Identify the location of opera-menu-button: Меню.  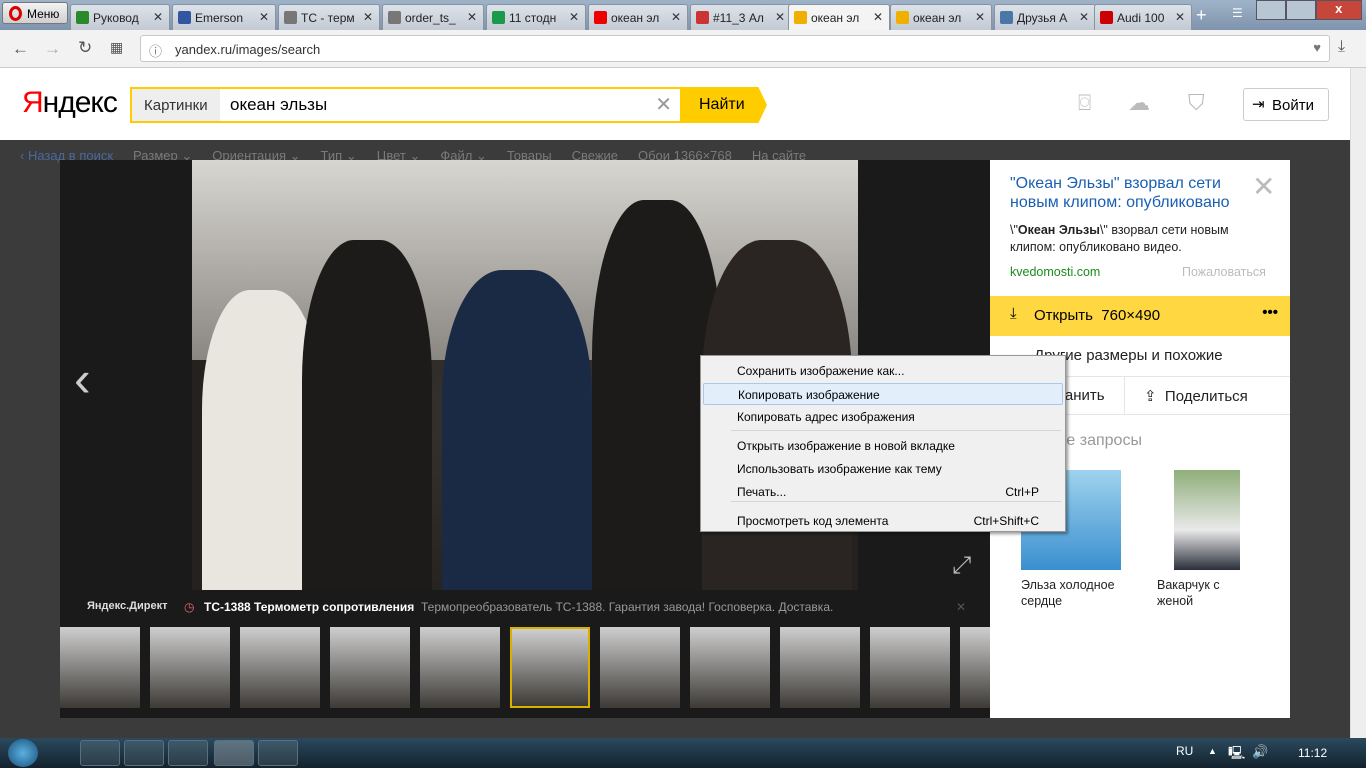
(35, 13).